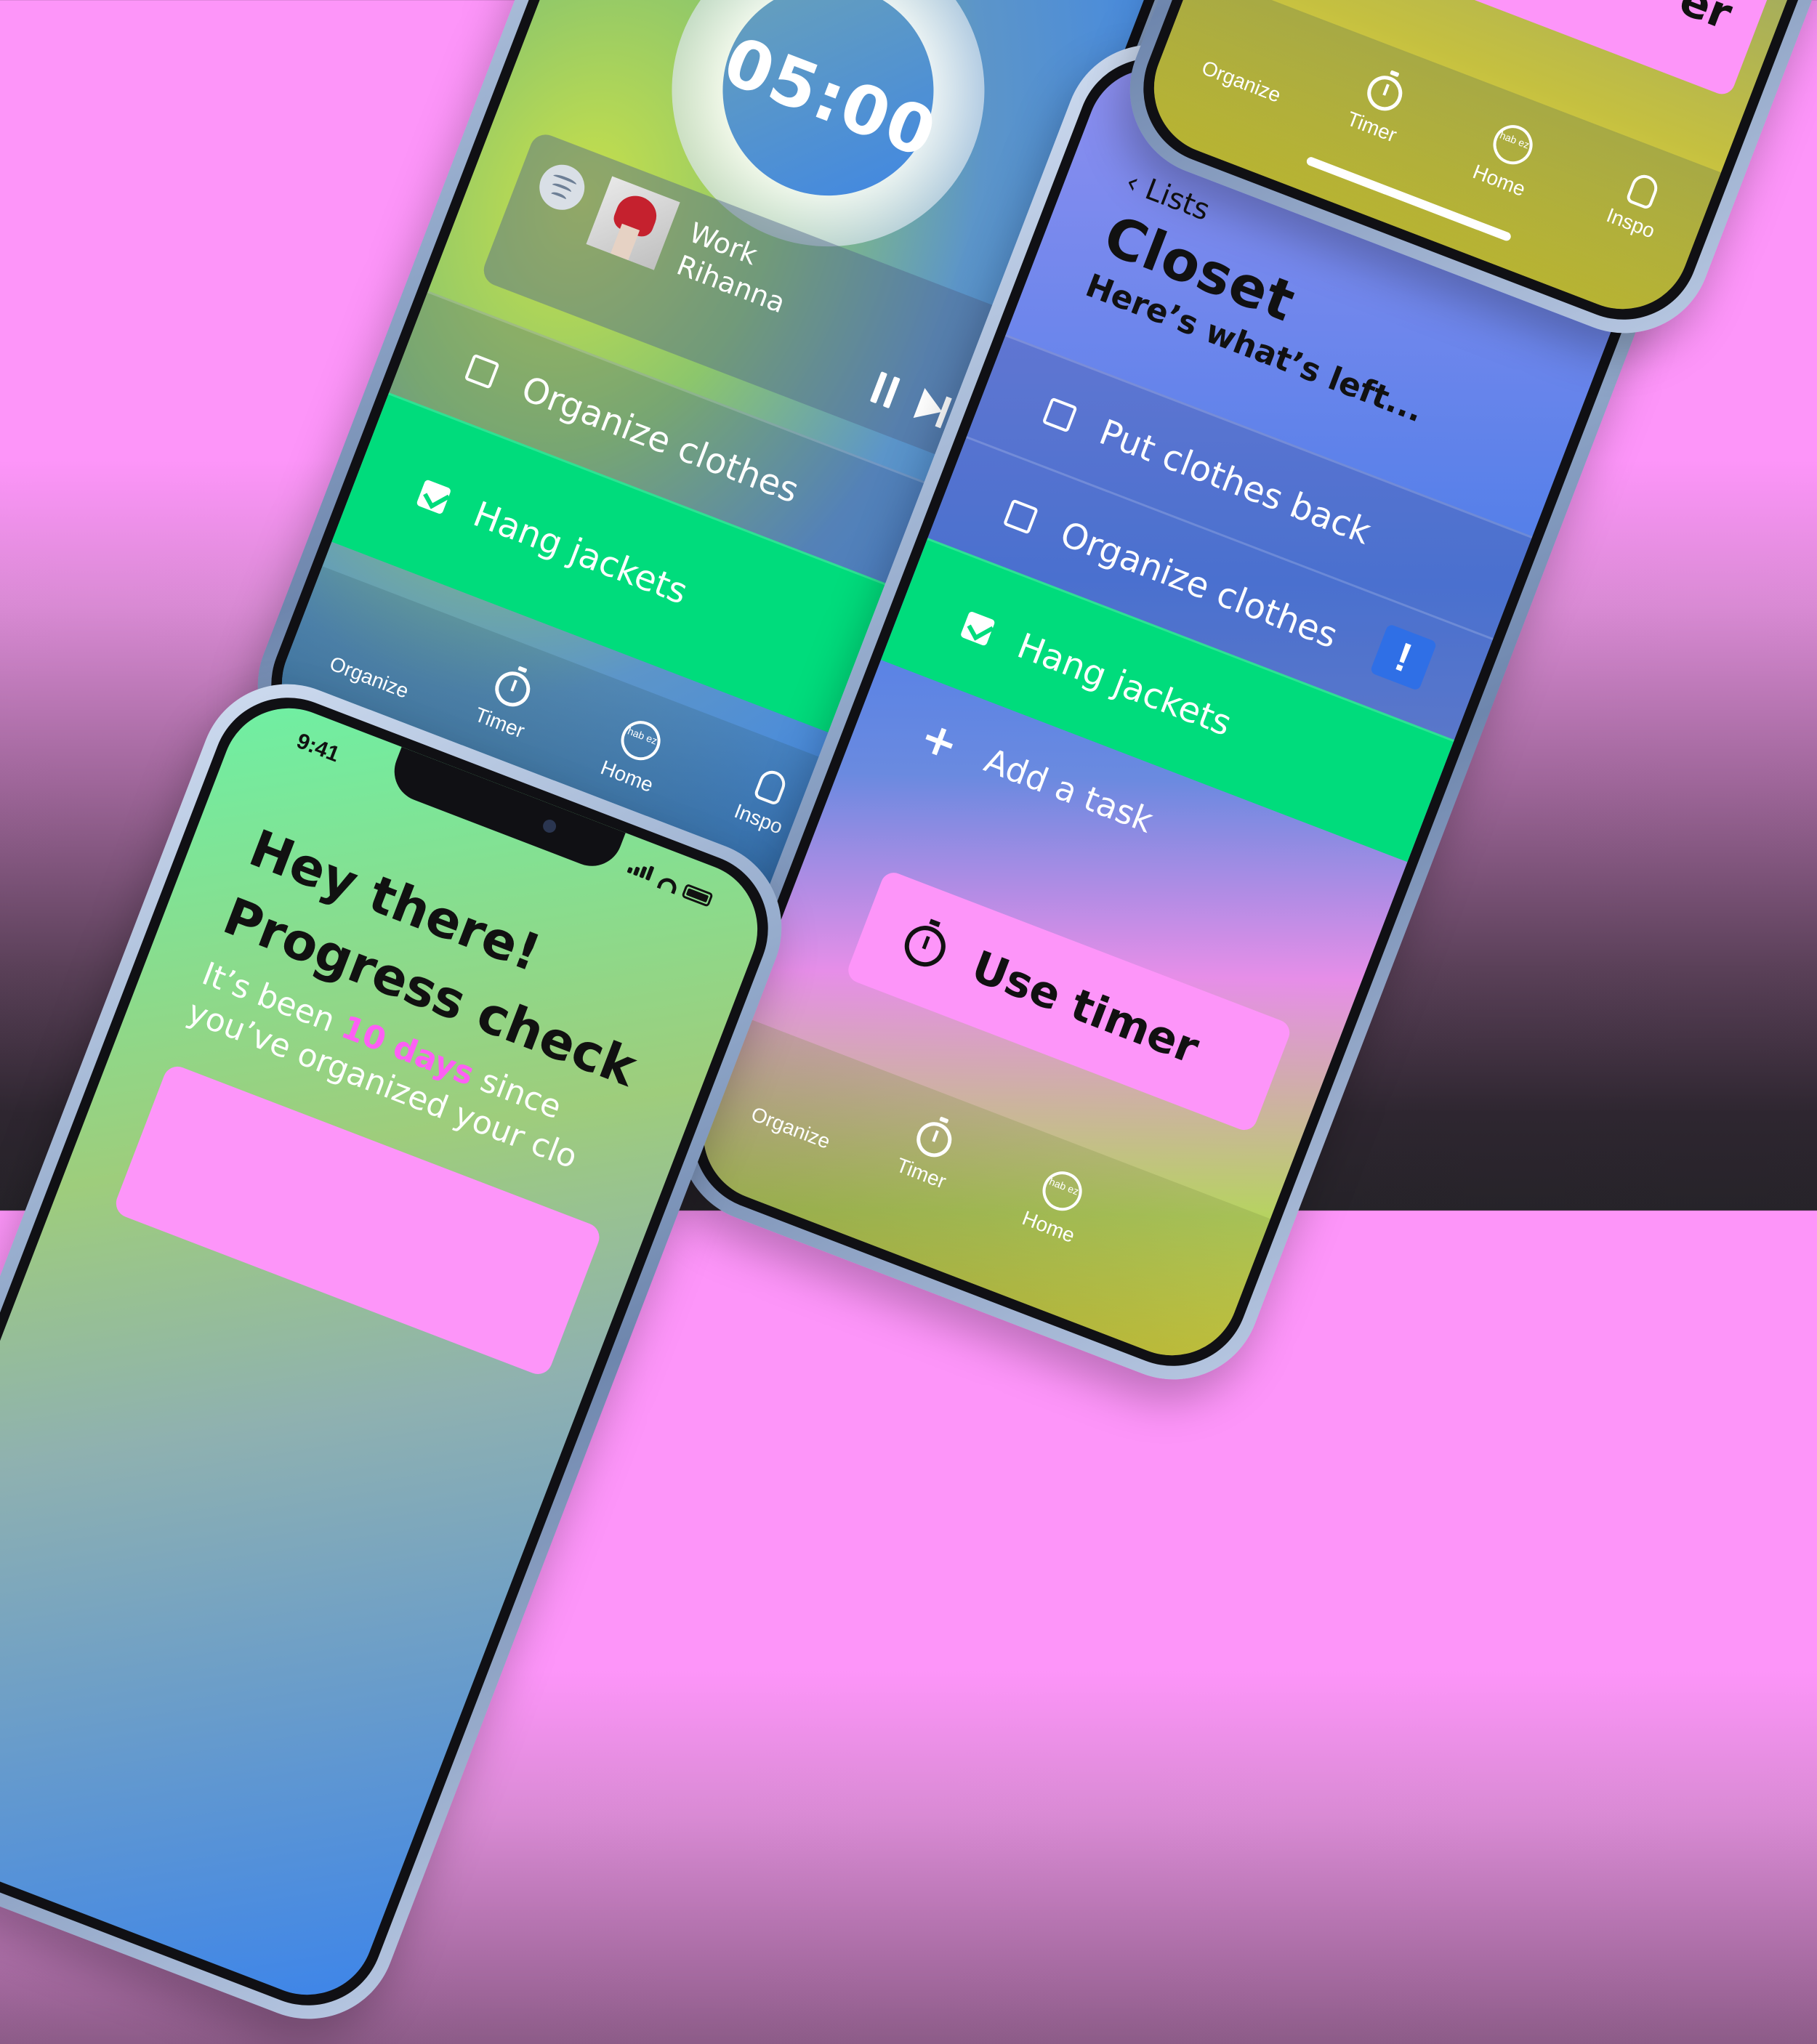 The image size is (1817, 2044). Describe the element at coordinates (1085, 1008) in the screenshot. I see `use-timer-label: Use timer` at that location.